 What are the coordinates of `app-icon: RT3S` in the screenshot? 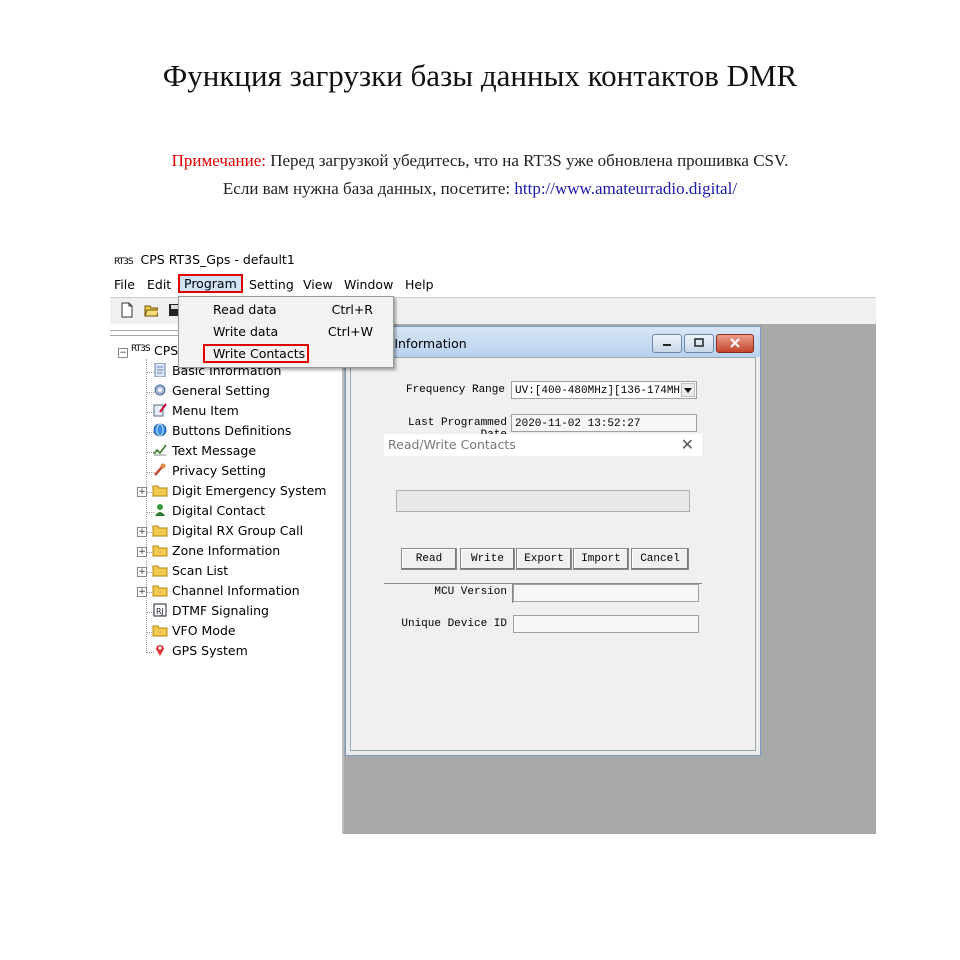 It's located at (124, 262).